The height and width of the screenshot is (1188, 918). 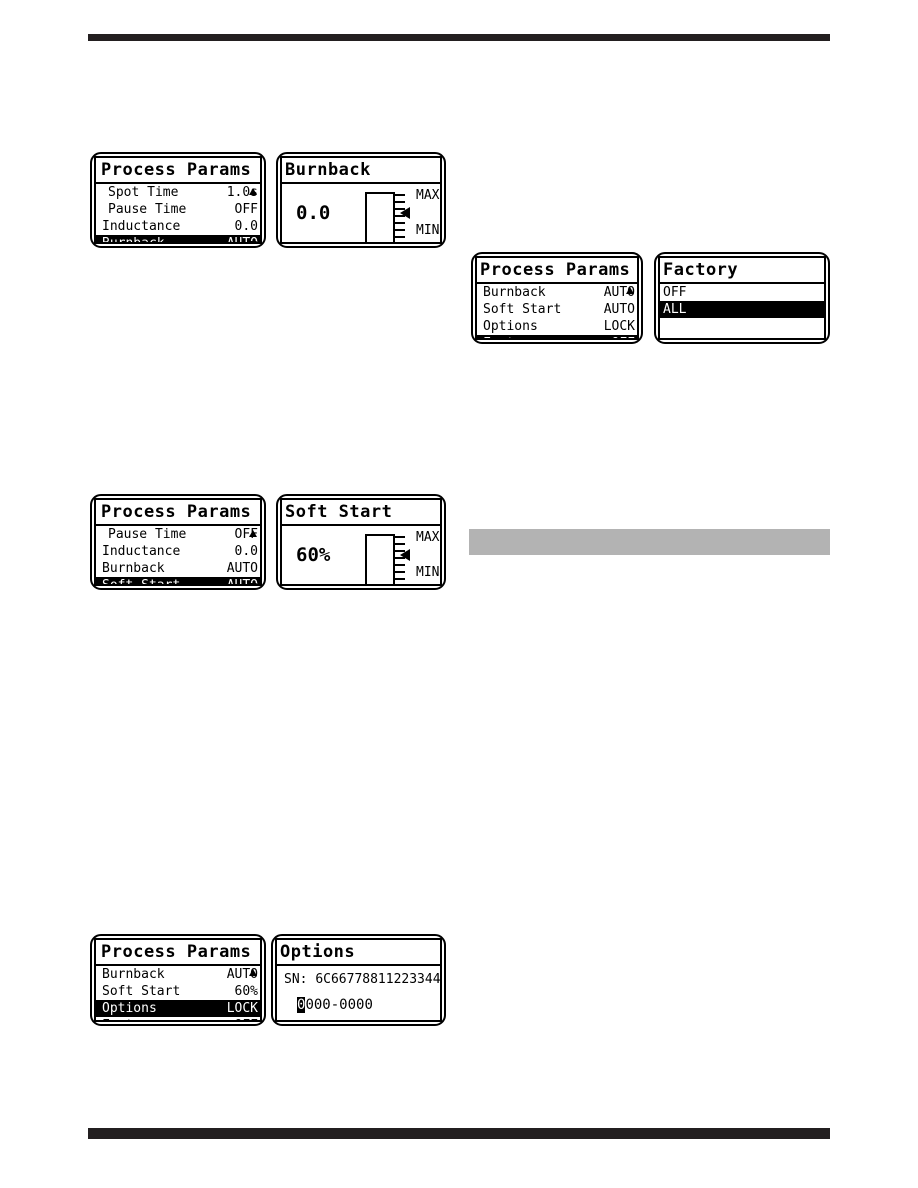 I want to click on row-label: OFF, so click(x=675, y=292).